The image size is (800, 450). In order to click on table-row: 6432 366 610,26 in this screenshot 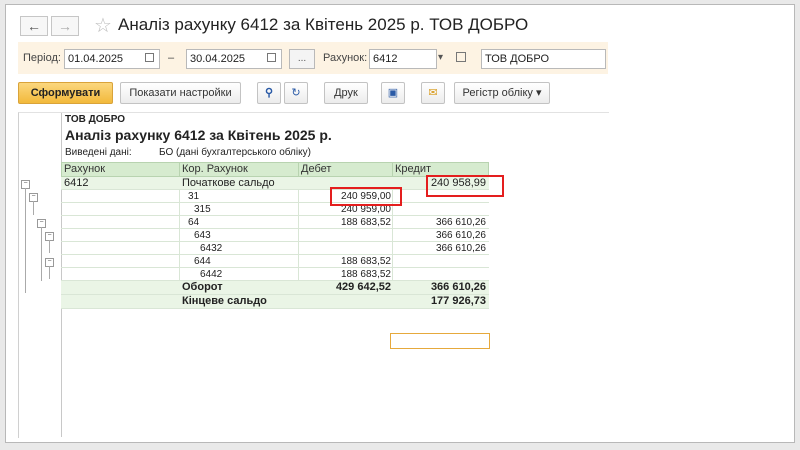, I will do `click(275, 248)`.